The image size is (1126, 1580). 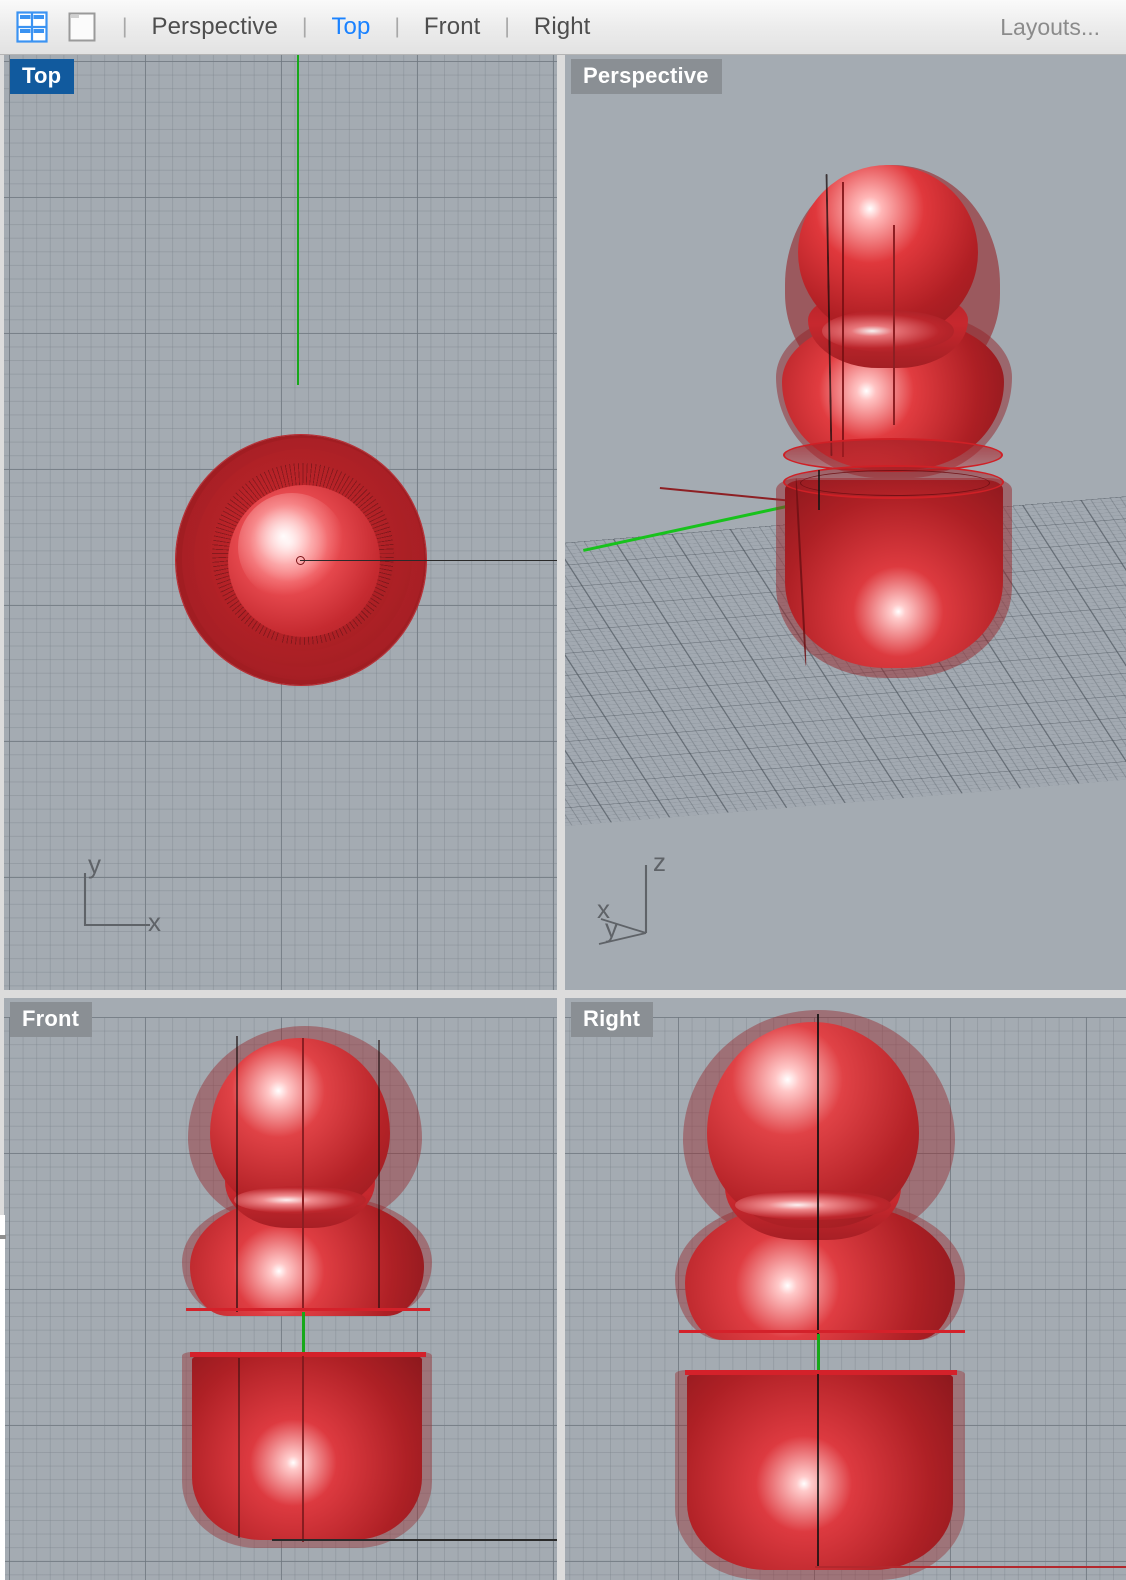 I want to click on y-axis-line-top, so click(x=298, y=220).